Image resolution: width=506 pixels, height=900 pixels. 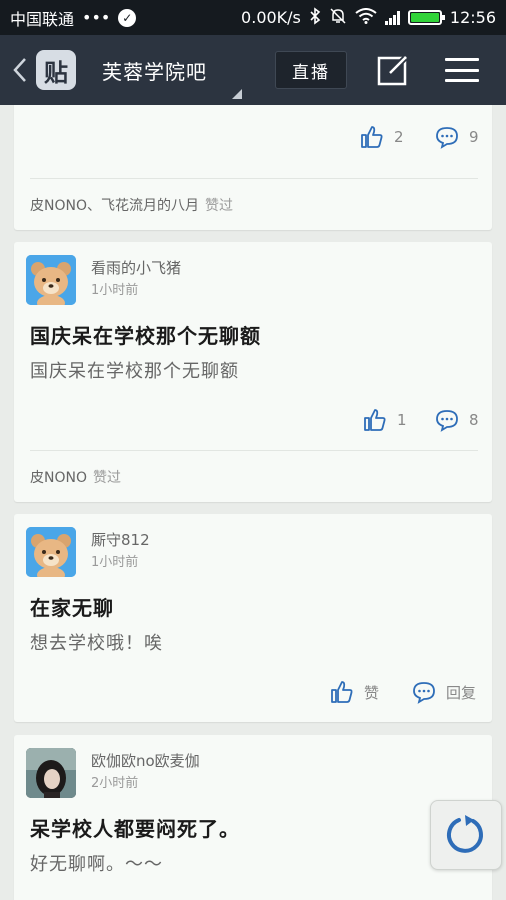 What do you see at coordinates (271, 17) in the screenshot?
I see `net-speed: 0.00K/s` at bounding box center [271, 17].